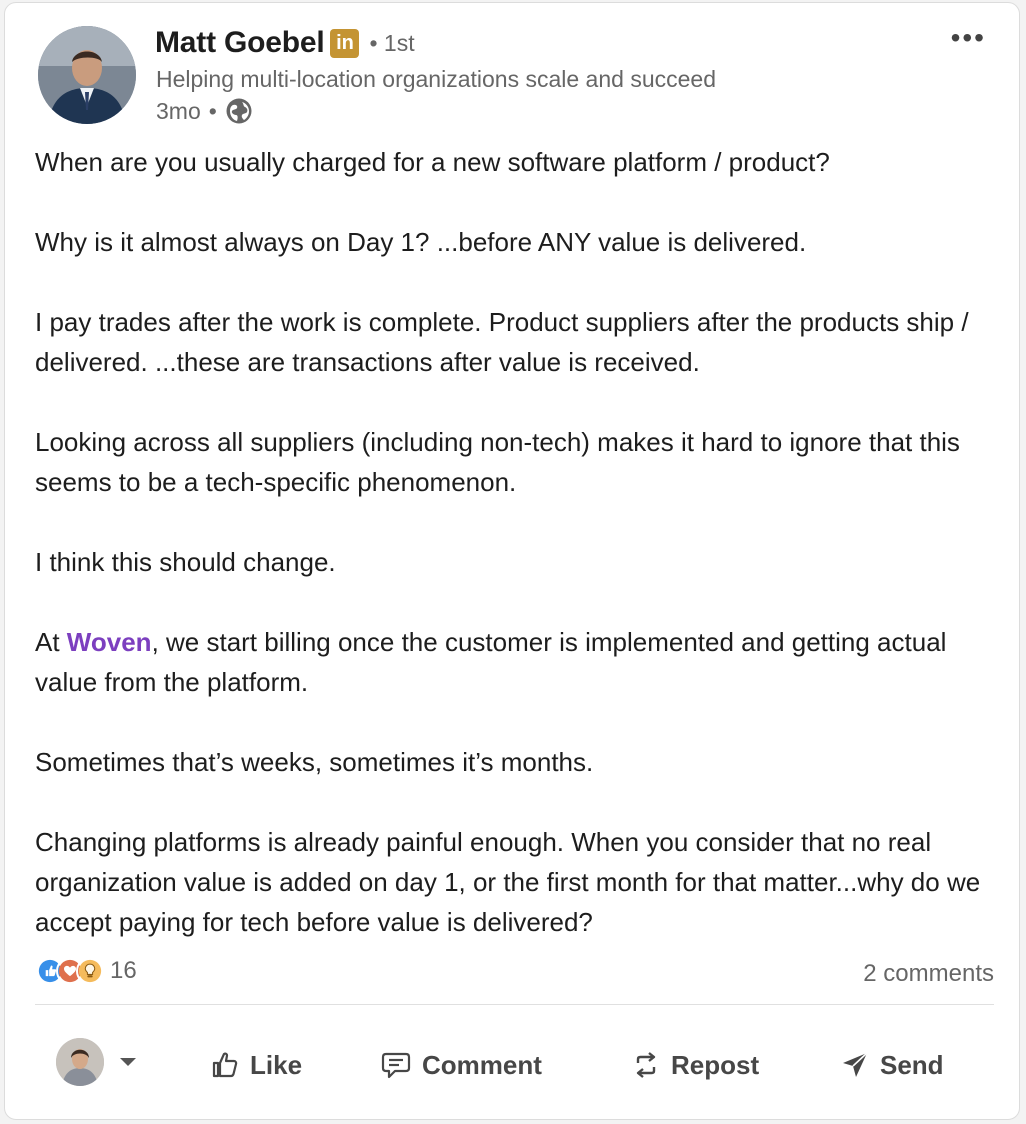 The height and width of the screenshot is (1124, 1026). Describe the element at coordinates (912, 1064) in the screenshot. I see `send-label: Send` at that location.